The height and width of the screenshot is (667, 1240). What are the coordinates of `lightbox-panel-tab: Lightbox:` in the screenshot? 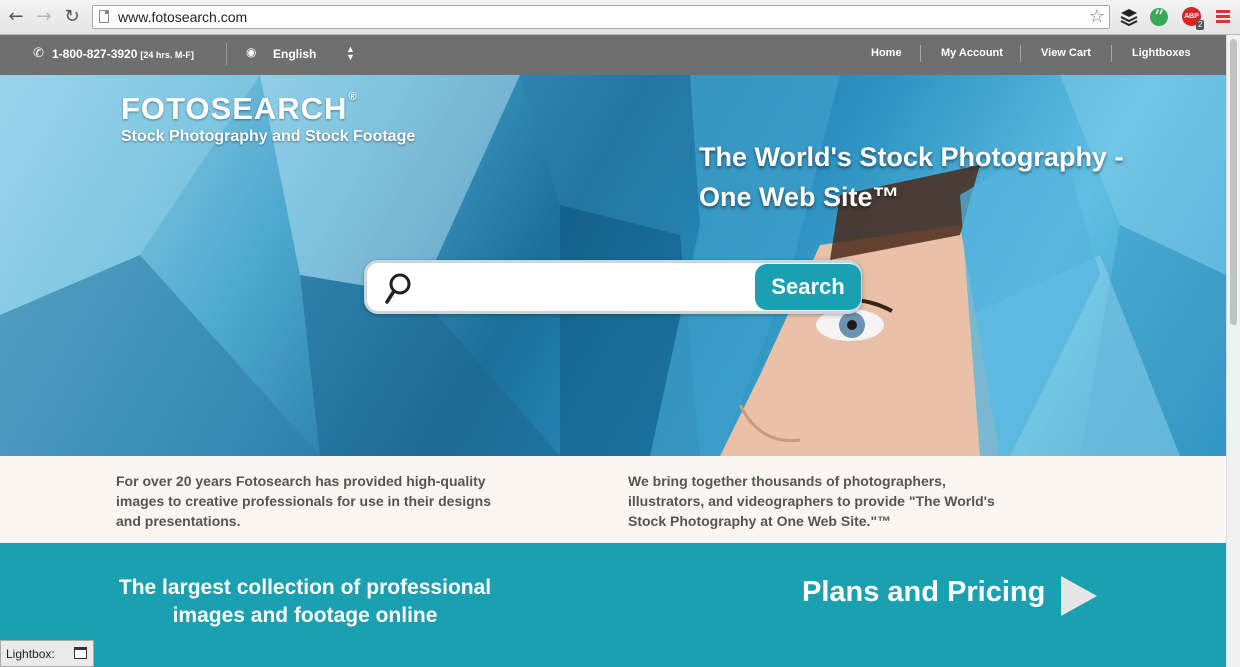 It's located at (47, 653).